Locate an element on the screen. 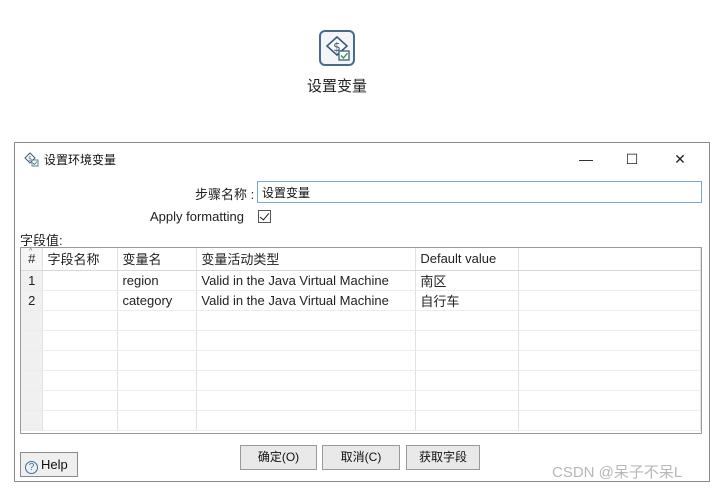 This screenshot has width=724, height=490. row-index: 1 is located at coordinates (32, 280).